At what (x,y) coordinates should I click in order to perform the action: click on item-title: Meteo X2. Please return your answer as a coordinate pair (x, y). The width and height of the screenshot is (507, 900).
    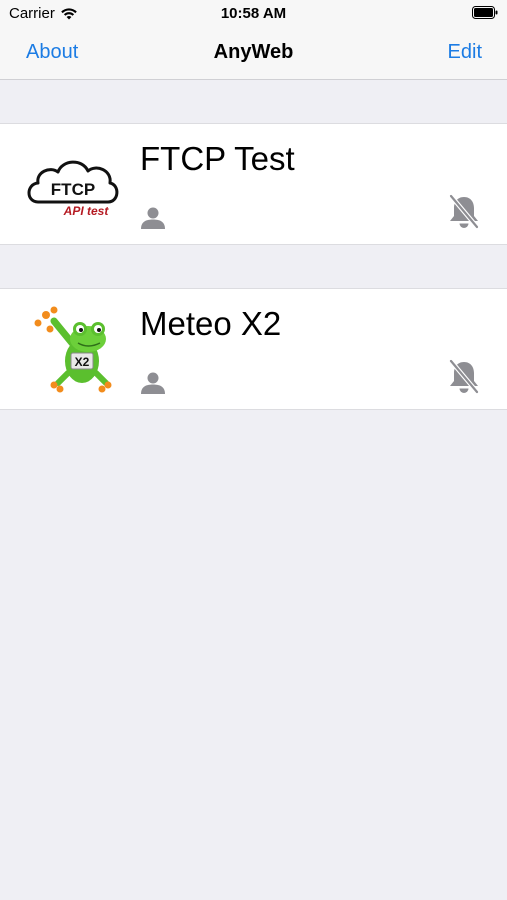
    Looking at the image, I should click on (211, 323).